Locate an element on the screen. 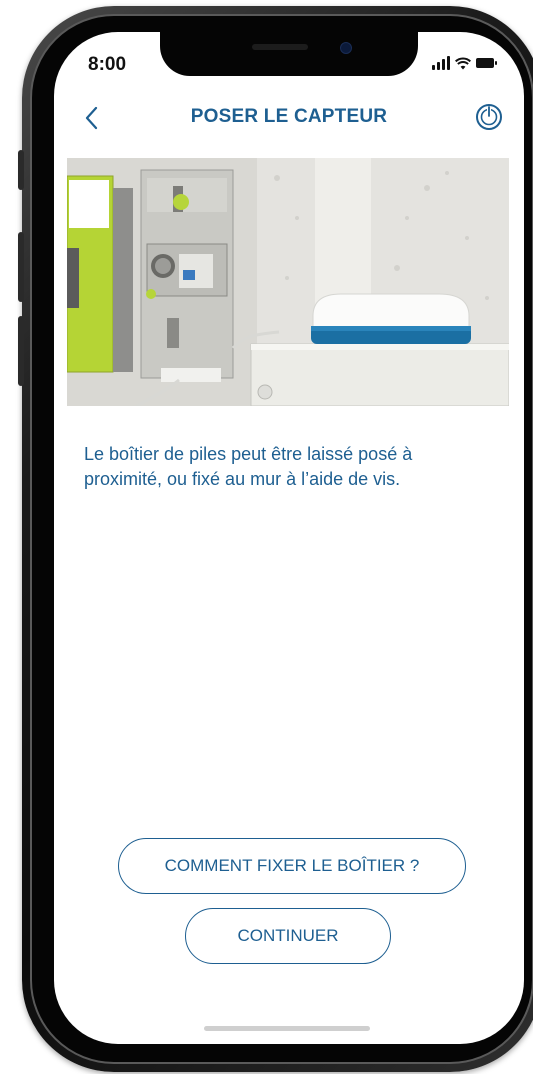  power-icon is located at coordinates (489, 117).